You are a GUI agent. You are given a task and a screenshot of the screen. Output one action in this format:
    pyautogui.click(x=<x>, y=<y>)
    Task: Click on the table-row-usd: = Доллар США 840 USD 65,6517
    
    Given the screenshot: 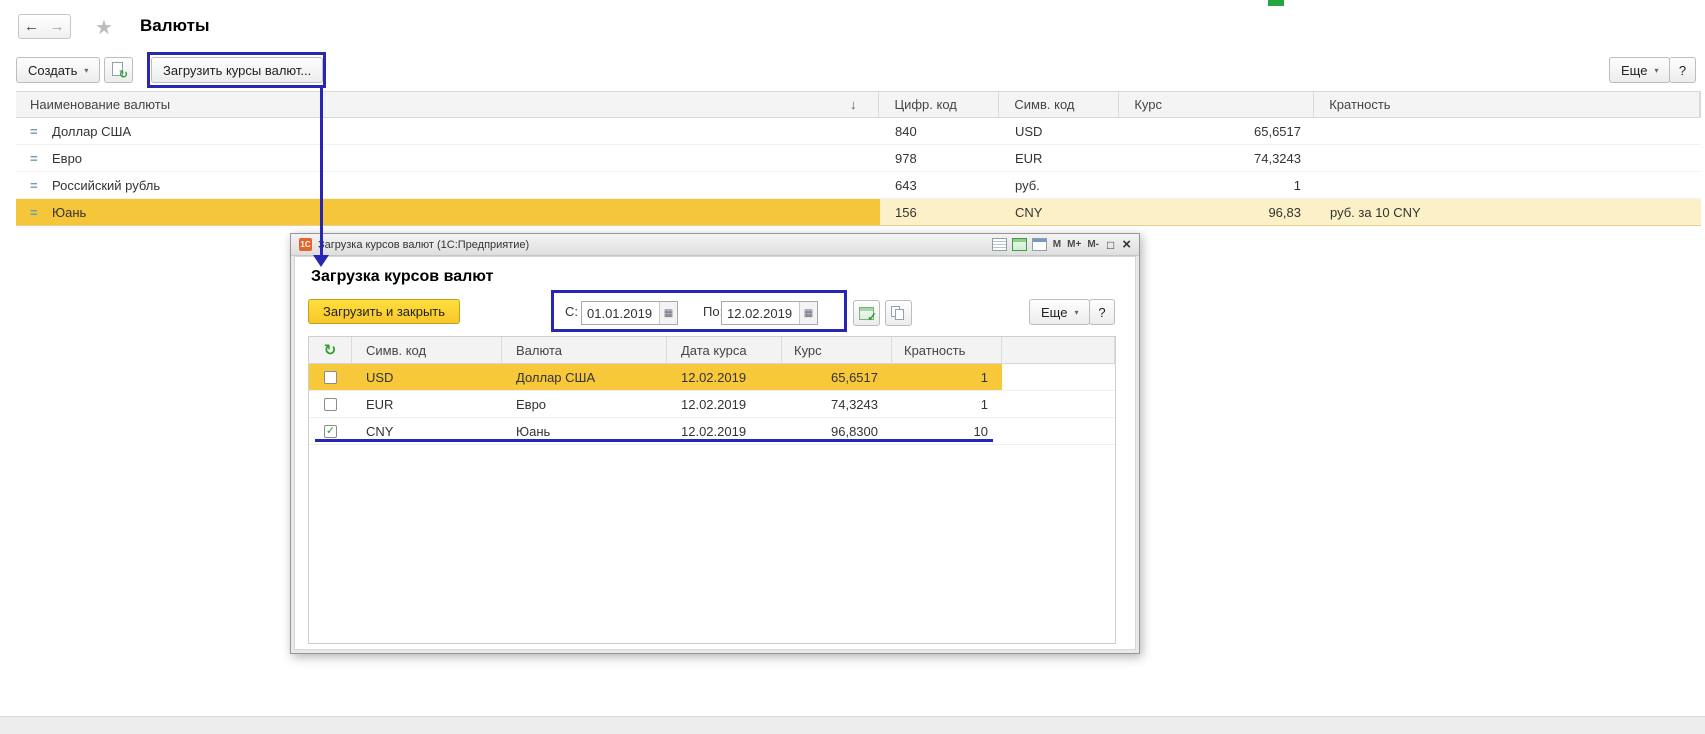 What is the action you would take?
    pyautogui.click(x=858, y=131)
    